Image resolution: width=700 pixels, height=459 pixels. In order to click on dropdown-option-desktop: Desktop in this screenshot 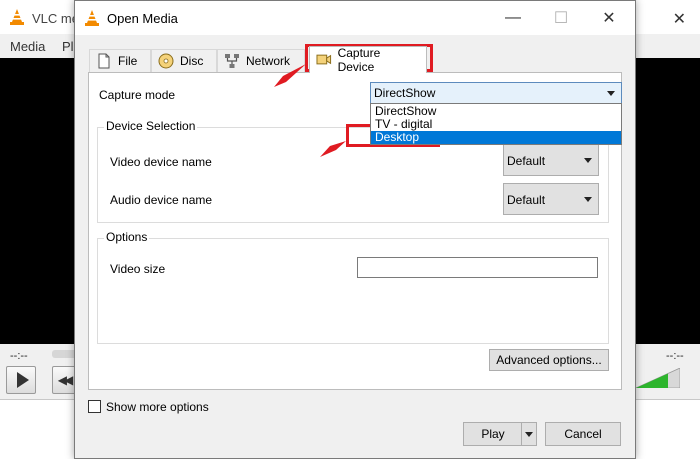, I will do `click(496, 137)`.